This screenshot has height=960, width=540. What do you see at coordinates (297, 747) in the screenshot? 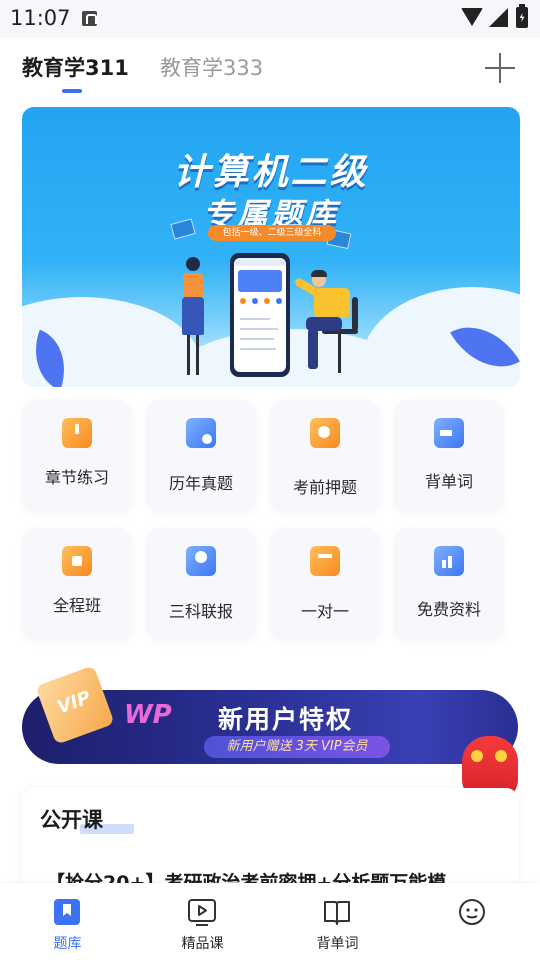
I see `promo-subtitle: 新用户赠送 3天 VIP会员` at bounding box center [297, 747].